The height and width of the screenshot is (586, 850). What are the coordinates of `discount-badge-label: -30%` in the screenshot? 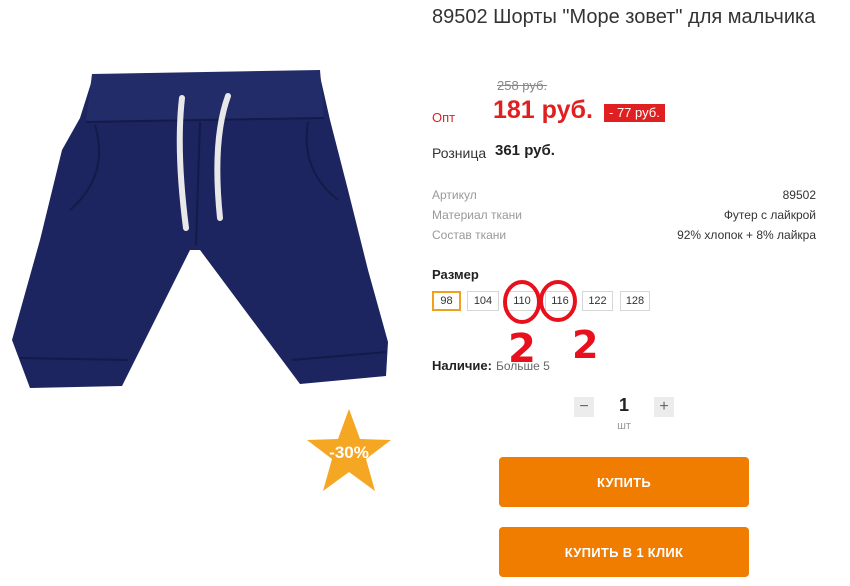 It's located at (349, 452).